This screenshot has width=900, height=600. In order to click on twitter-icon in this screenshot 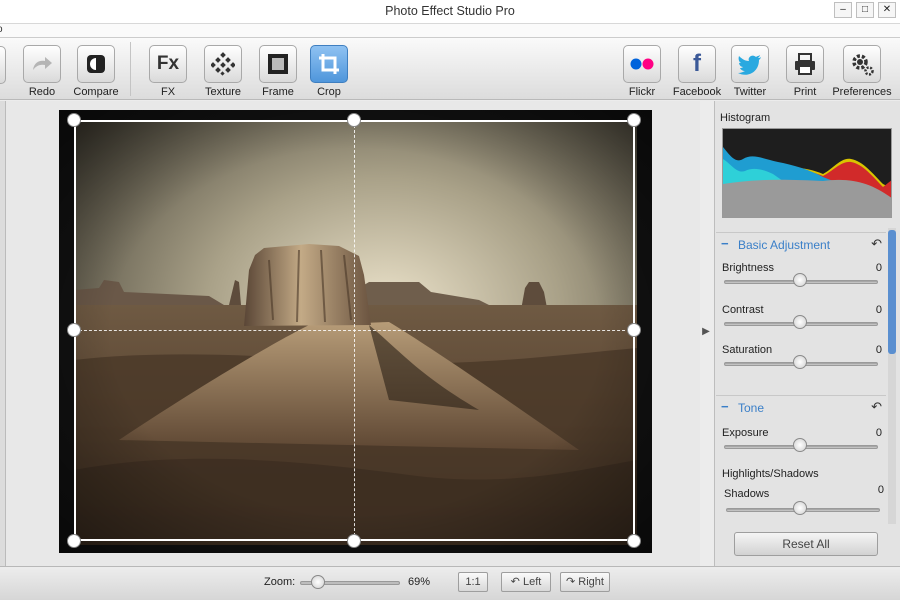, I will do `click(750, 64)`.